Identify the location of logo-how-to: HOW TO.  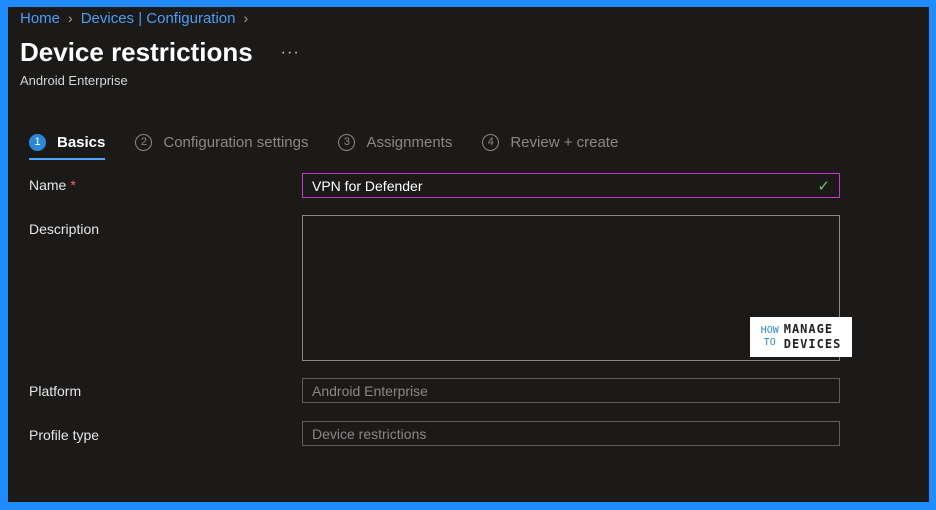
(770, 337).